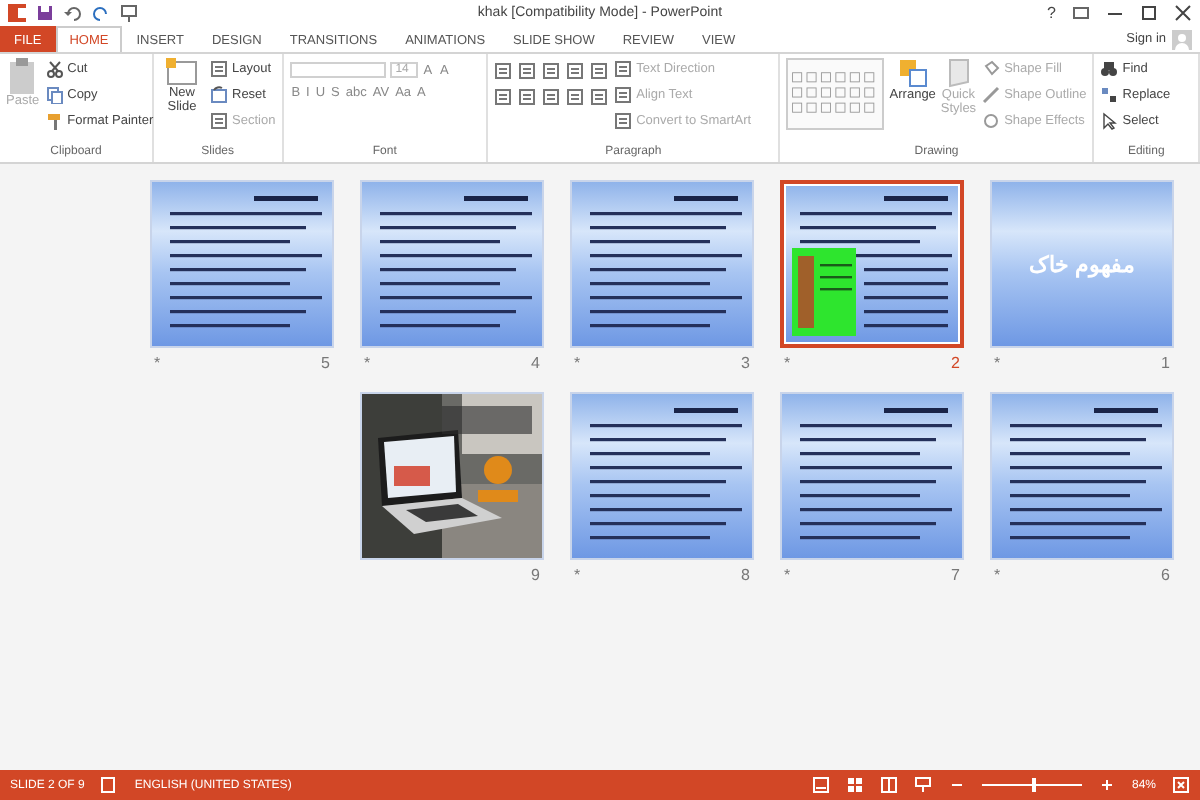 This screenshot has width=1200, height=800. What do you see at coordinates (1165, 363) in the screenshot?
I see `slide-number: 1` at bounding box center [1165, 363].